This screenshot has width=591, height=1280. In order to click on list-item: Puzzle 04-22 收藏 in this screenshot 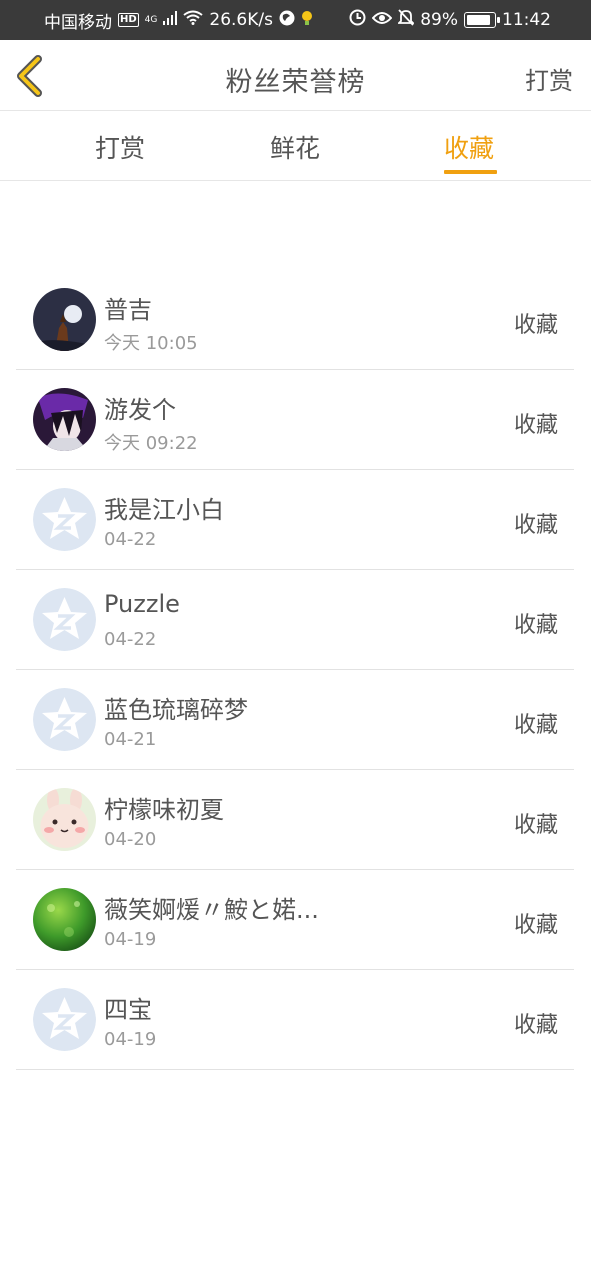, I will do `click(295, 620)`.